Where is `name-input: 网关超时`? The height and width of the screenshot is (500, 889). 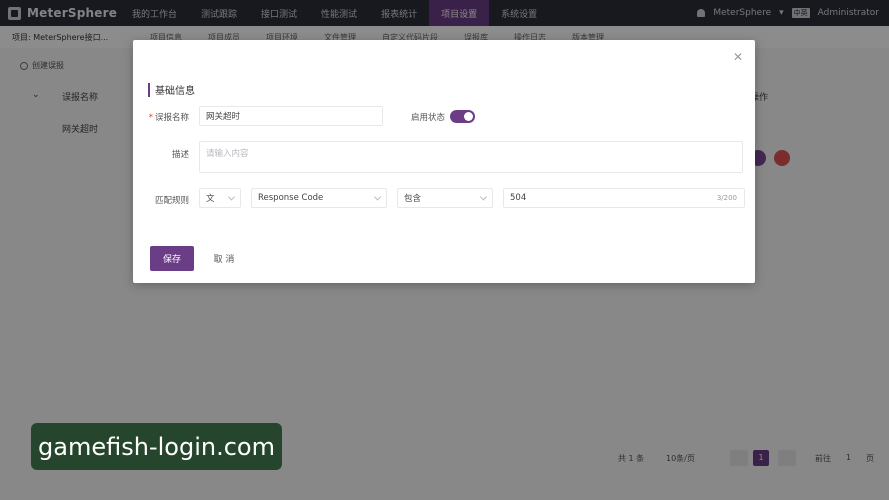 name-input: 网关超时 is located at coordinates (291, 116).